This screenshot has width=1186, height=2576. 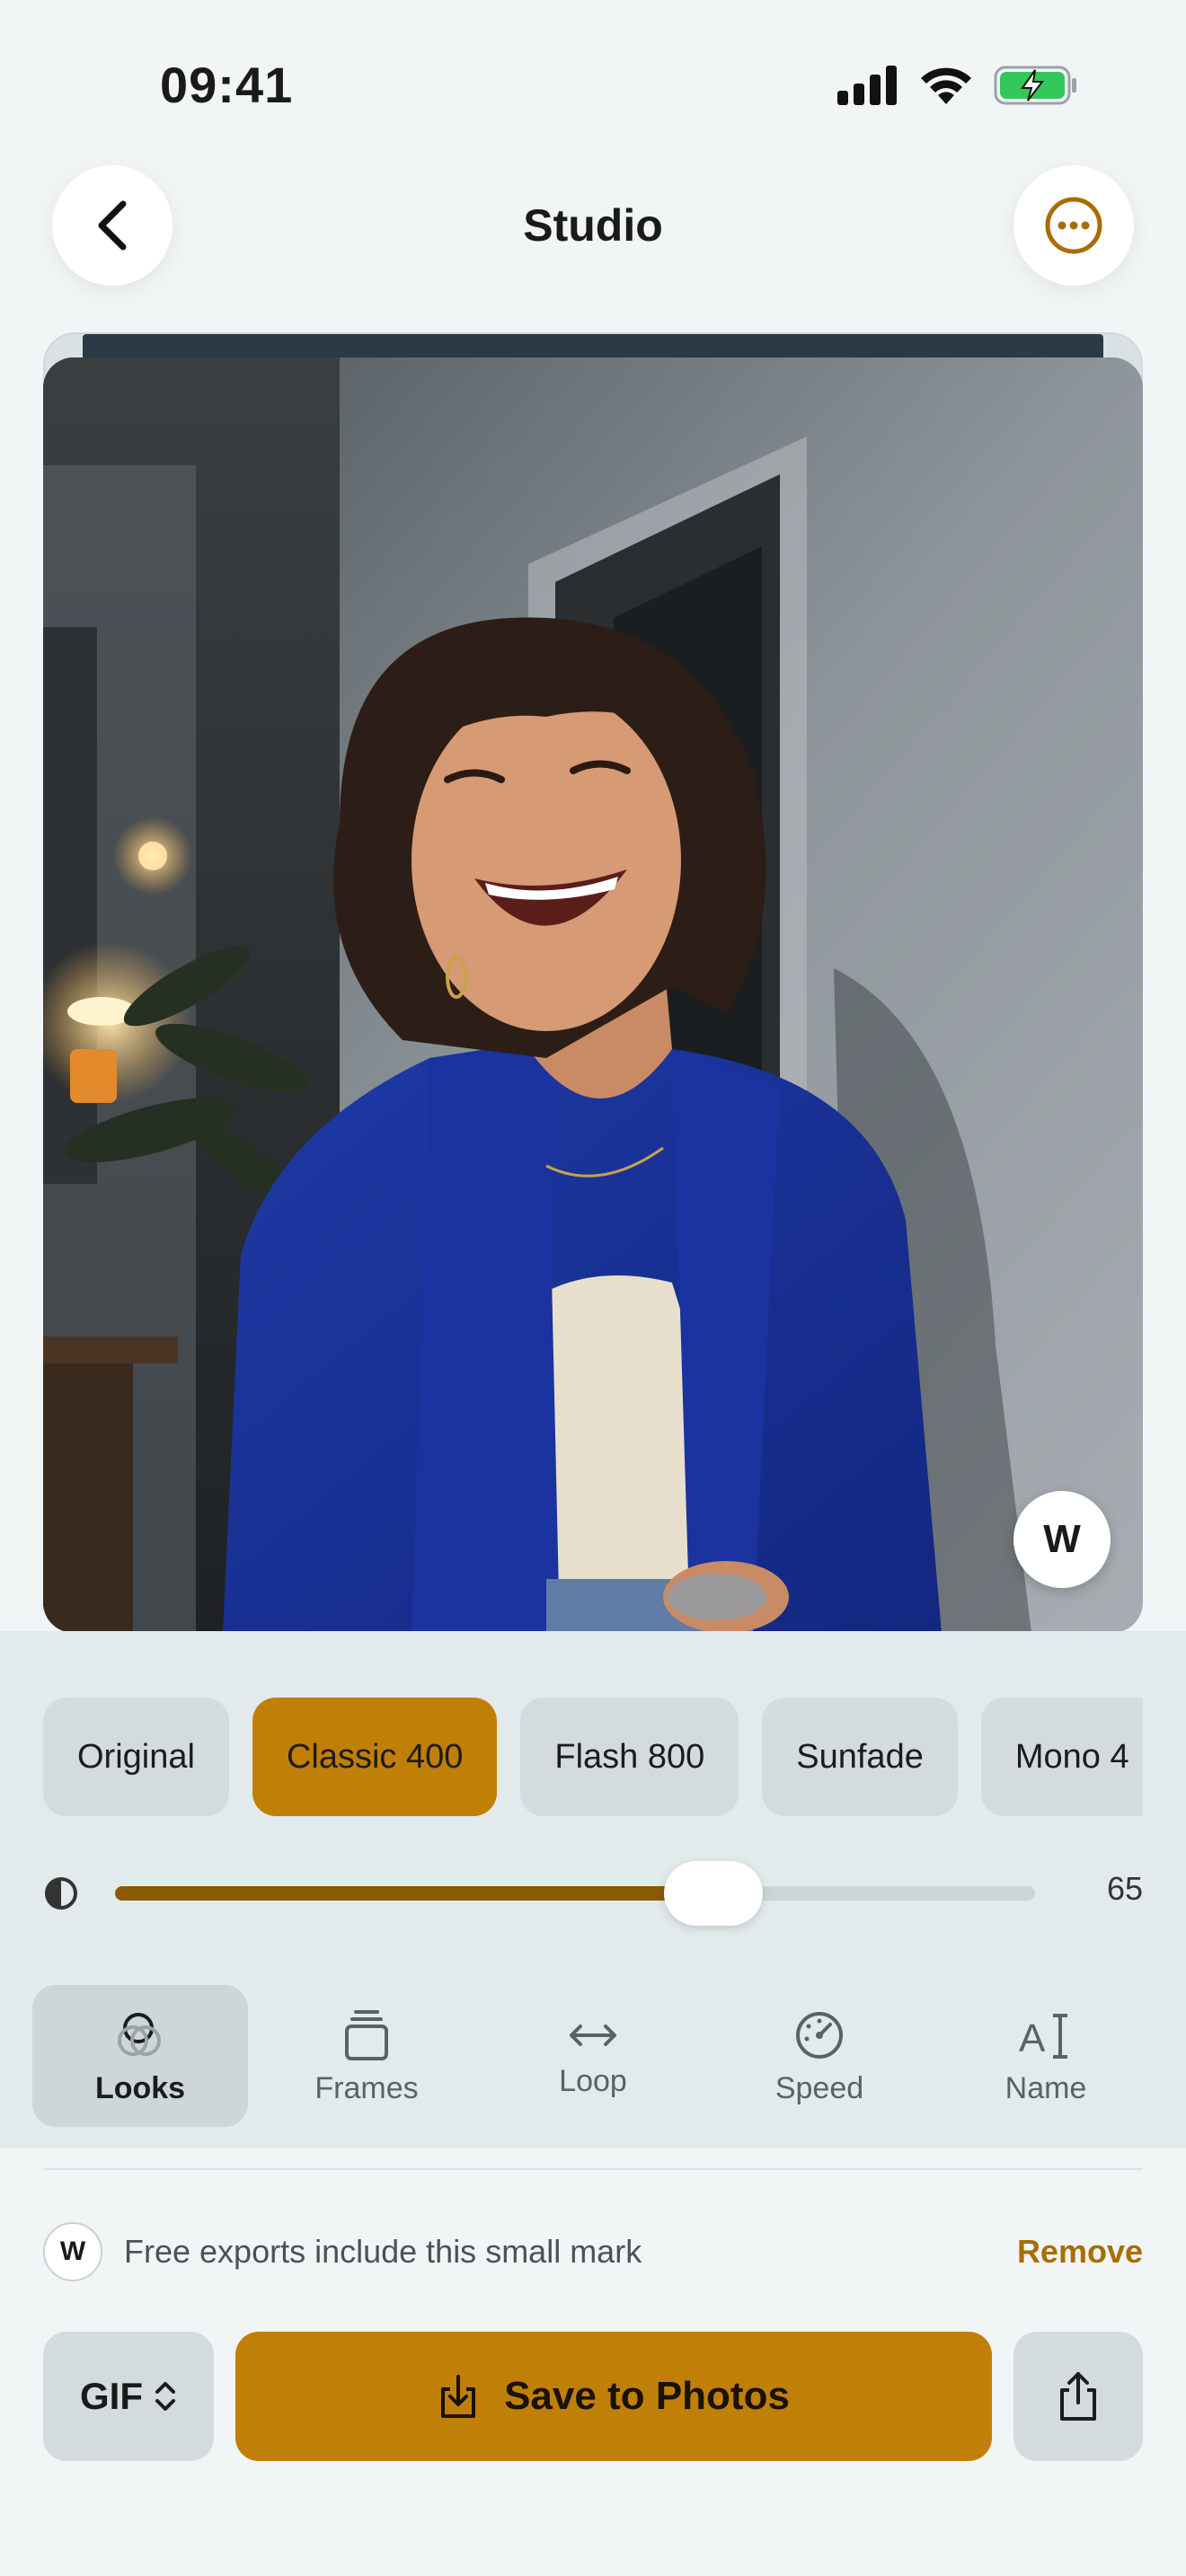 I want to click on looks-icon, so click(x=139, y=2034).